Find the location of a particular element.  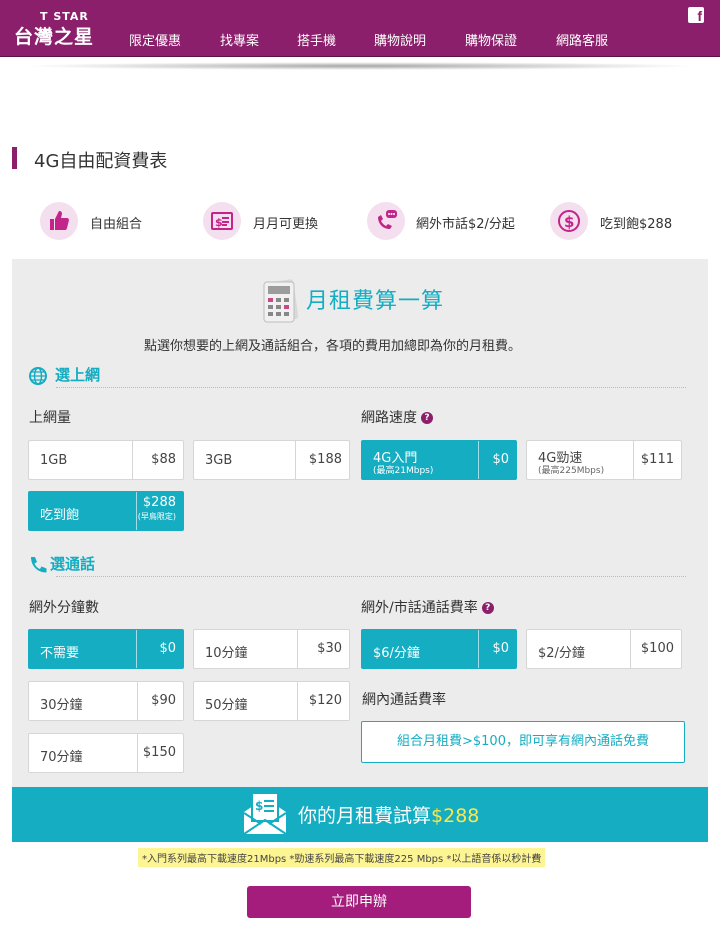

nav-item-plans: 找專案 is located at coordinates (239, 39).